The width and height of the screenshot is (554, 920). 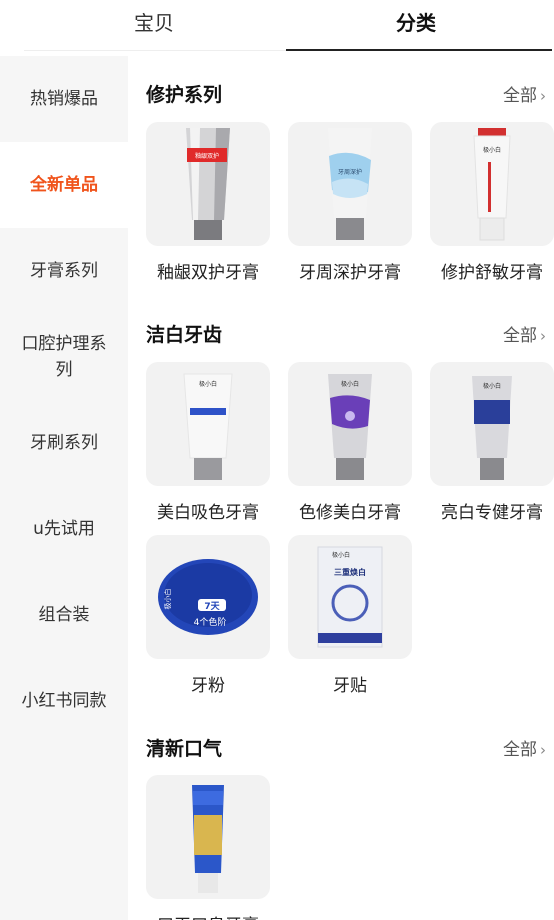 I want to click on product-card: 极小白 7天 4个色阶 牙粉, so click(x=208, y=615).